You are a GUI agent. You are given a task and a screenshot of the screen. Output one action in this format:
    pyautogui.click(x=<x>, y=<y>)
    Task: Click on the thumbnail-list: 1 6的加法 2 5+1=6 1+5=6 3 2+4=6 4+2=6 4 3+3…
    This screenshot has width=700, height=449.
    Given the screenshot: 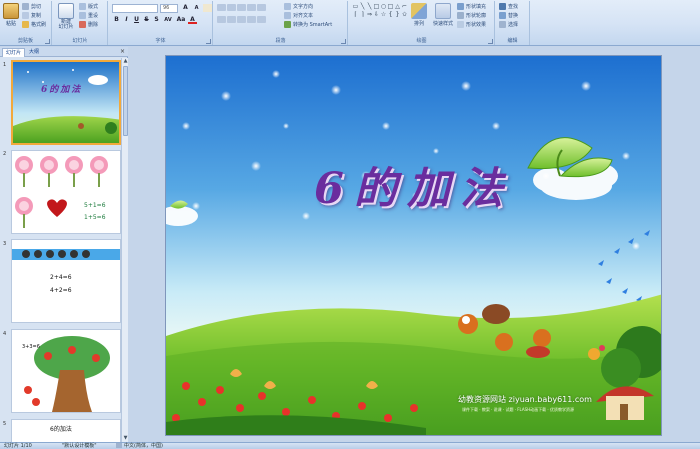 What is the action you would take?
    pyautogui.click(x=60, y=250)
    